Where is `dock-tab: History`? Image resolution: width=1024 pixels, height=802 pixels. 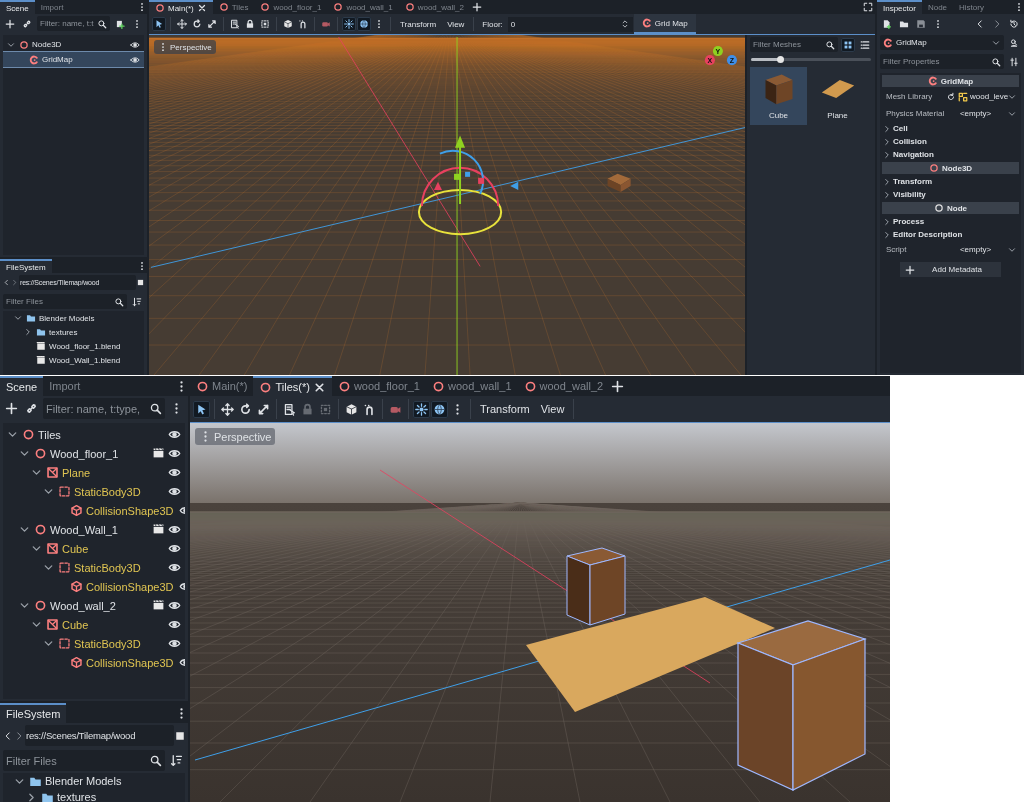 dock-tab: History is located at coordinates (971, 7).